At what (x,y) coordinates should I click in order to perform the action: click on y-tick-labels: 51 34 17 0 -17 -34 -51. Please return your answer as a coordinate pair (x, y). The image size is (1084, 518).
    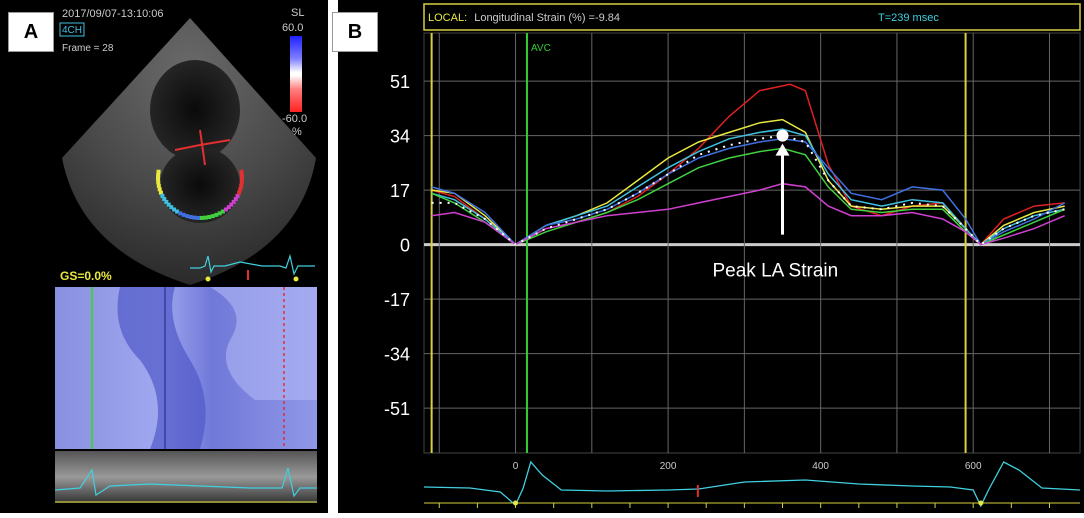
    Looking at the image, I should click on (397, 245).